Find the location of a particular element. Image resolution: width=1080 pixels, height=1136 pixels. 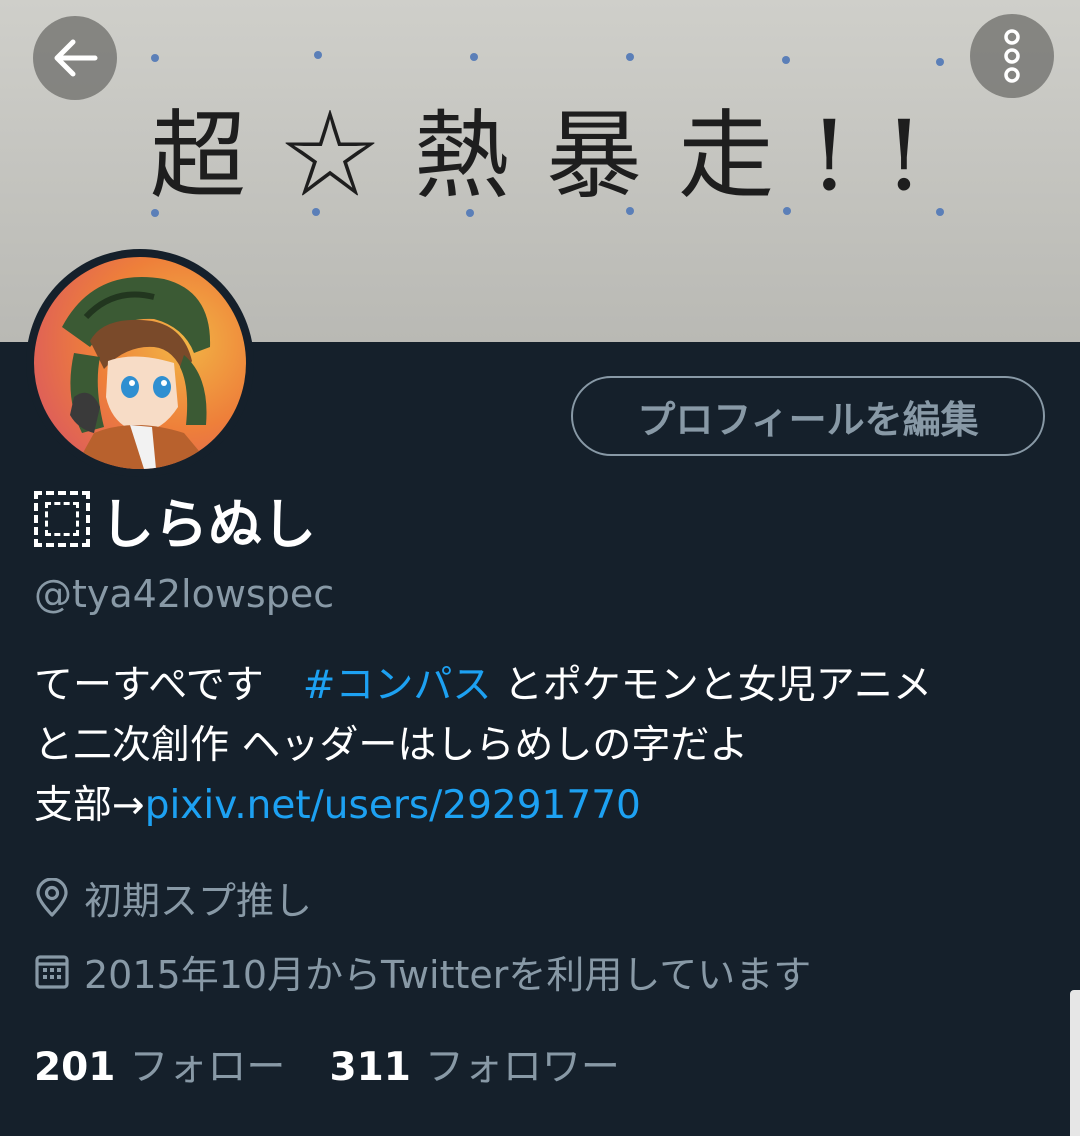

avatar-illustration is located at coordinates (138, 373).